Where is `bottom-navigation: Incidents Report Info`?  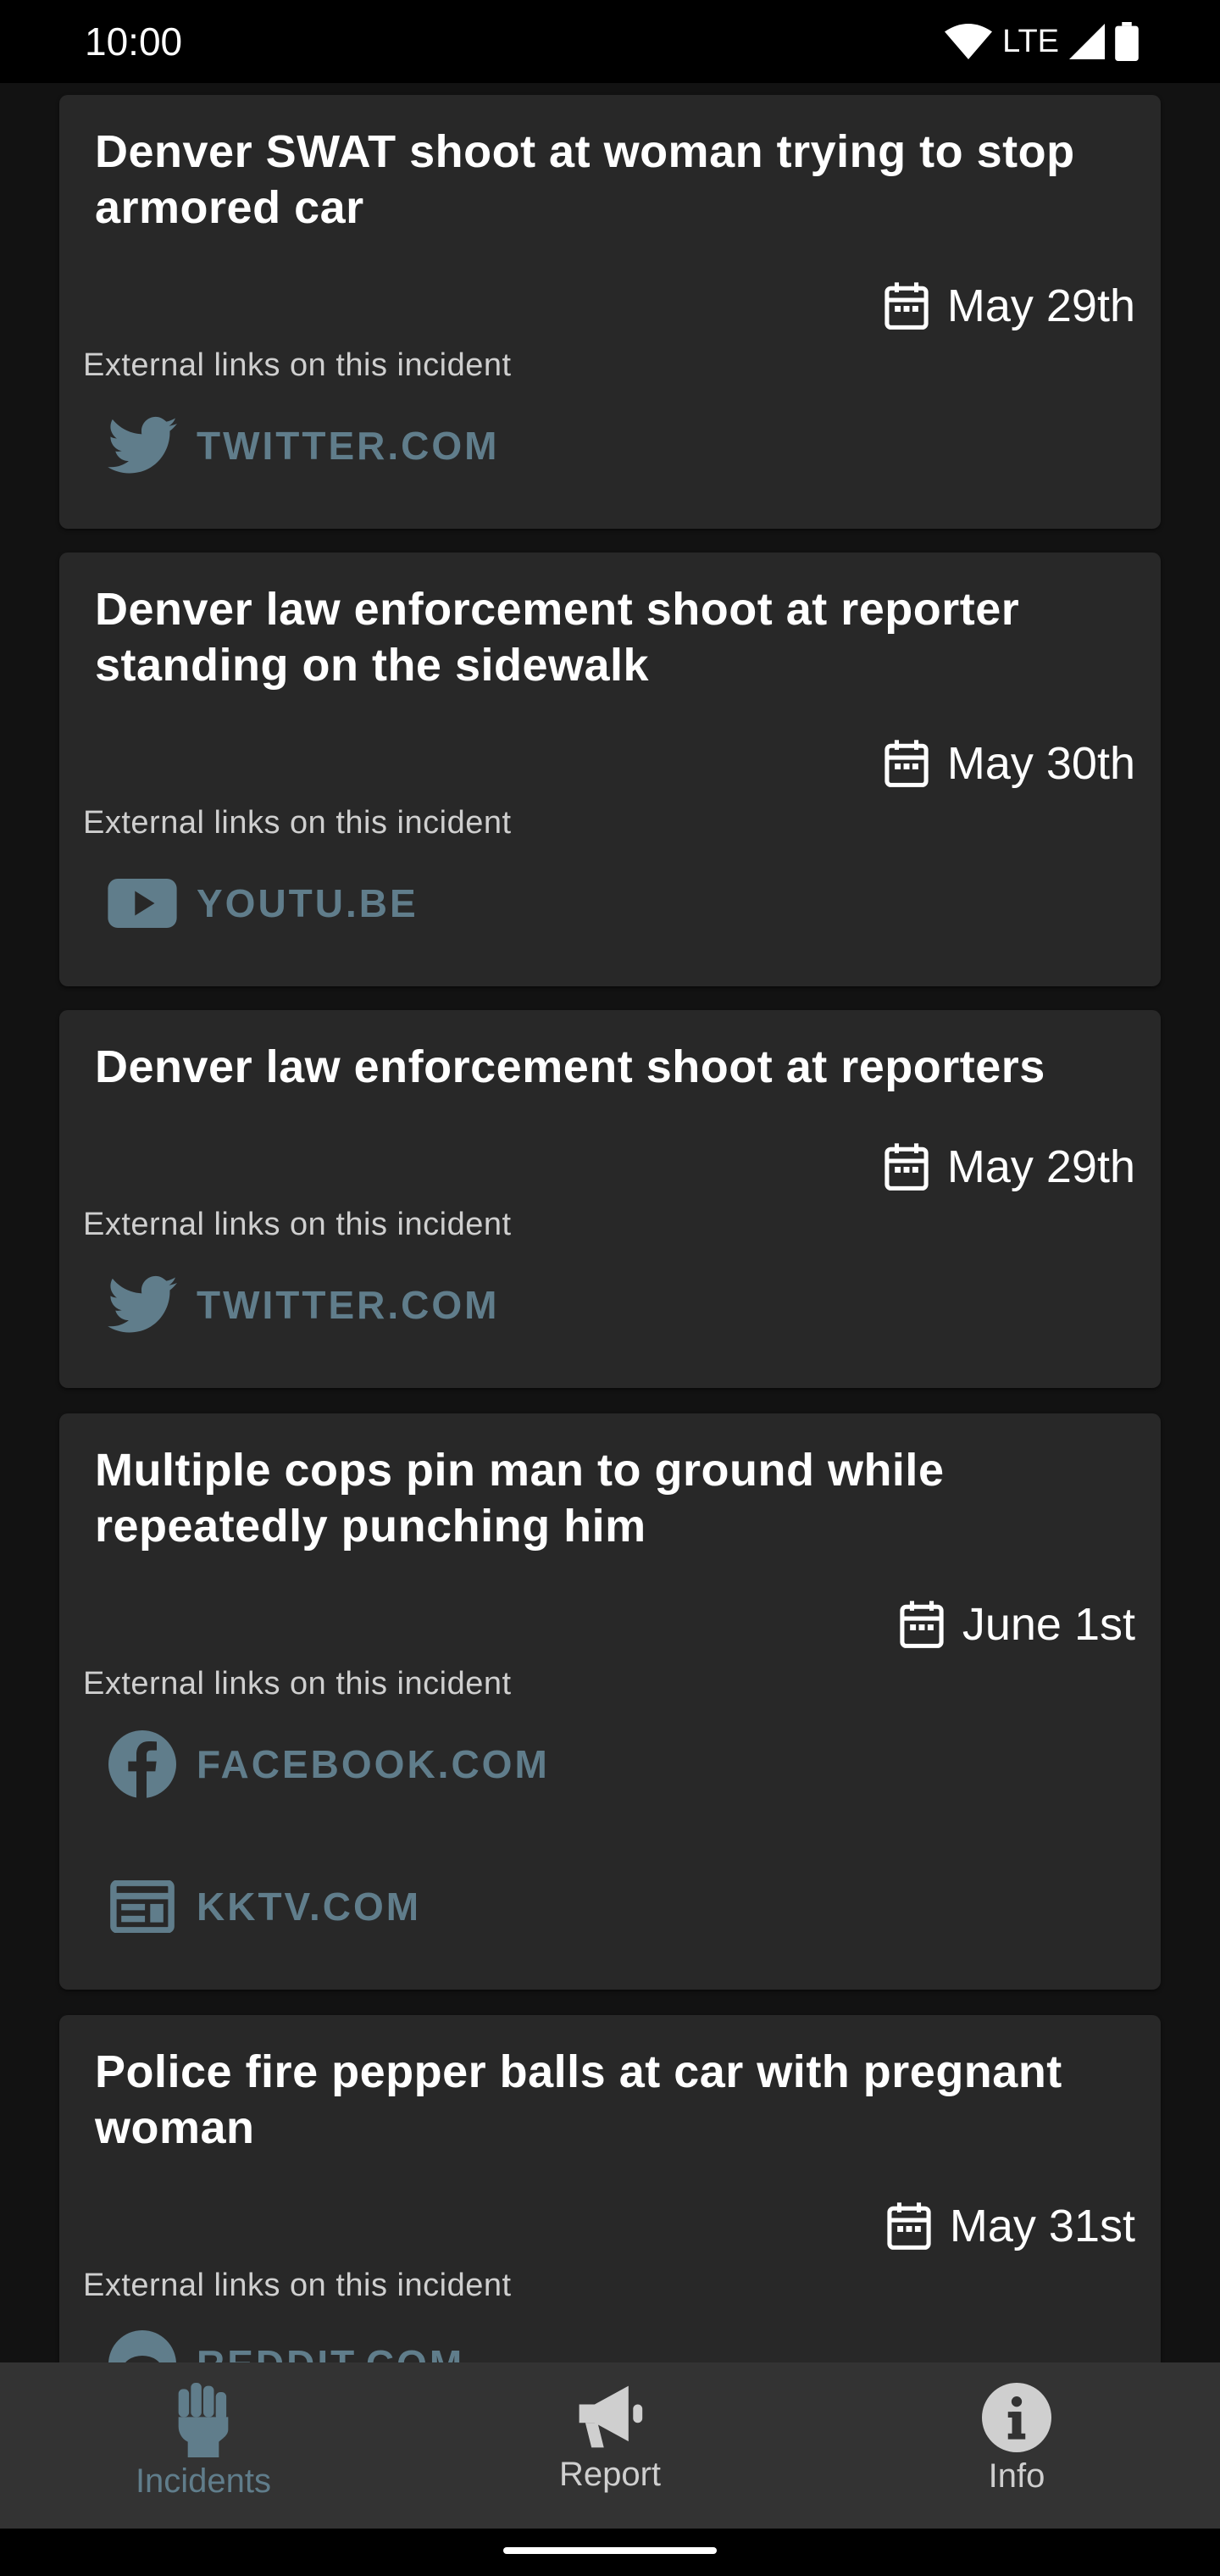 bottom-navigation: Incidents Report Info is located at coordinates (610, 2445).